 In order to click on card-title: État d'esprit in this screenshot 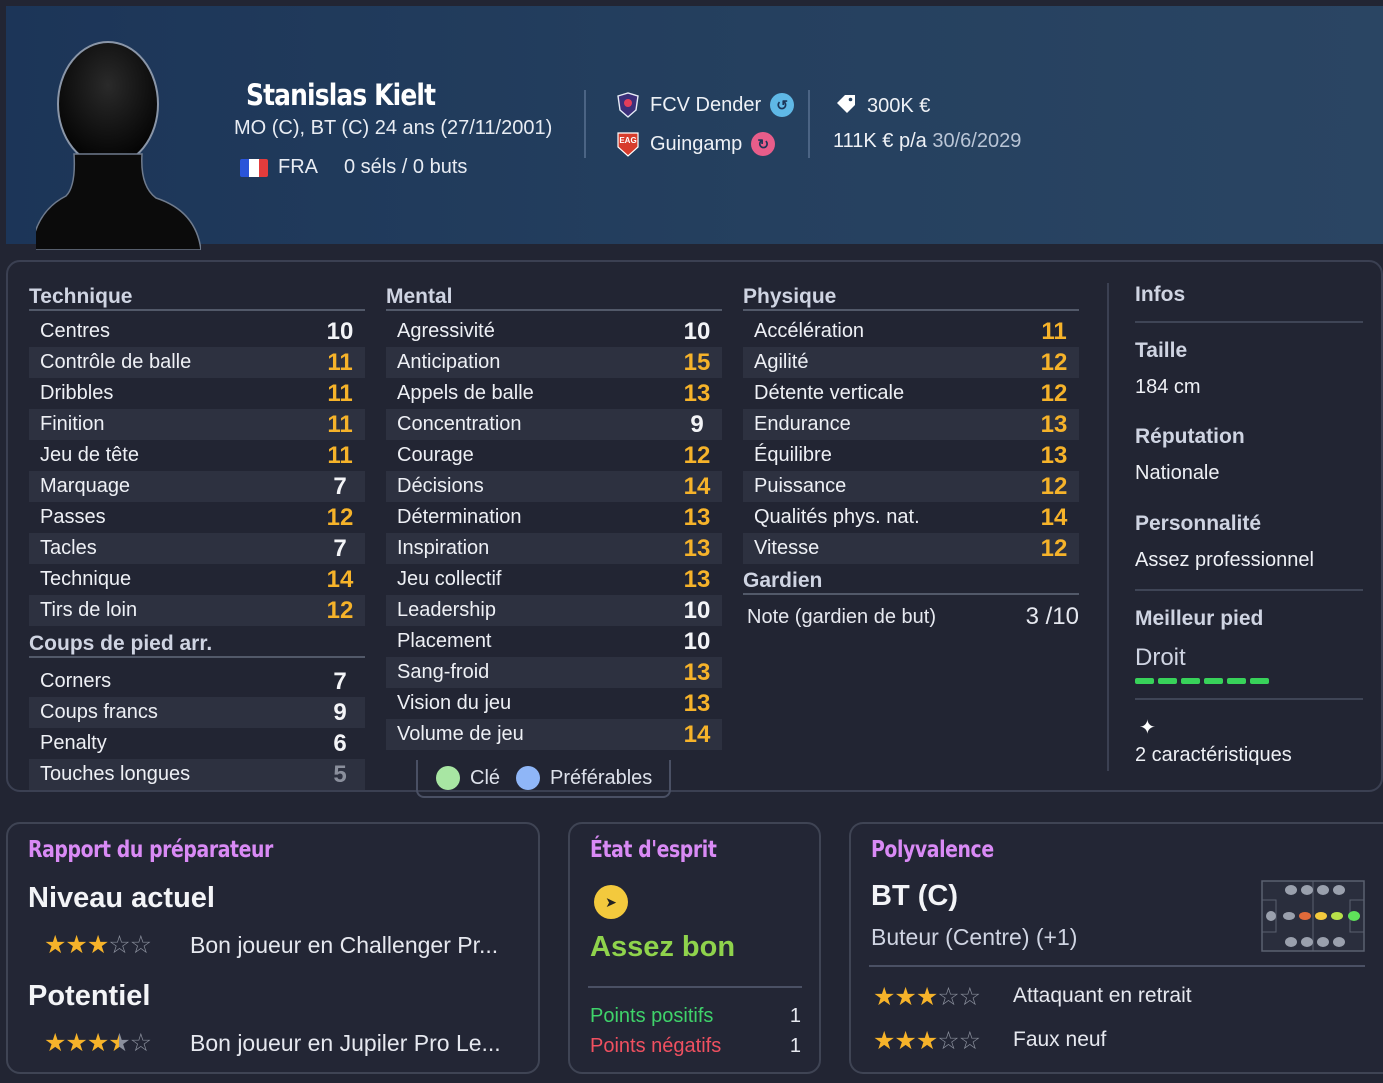, I will do `click(653, 850)`.